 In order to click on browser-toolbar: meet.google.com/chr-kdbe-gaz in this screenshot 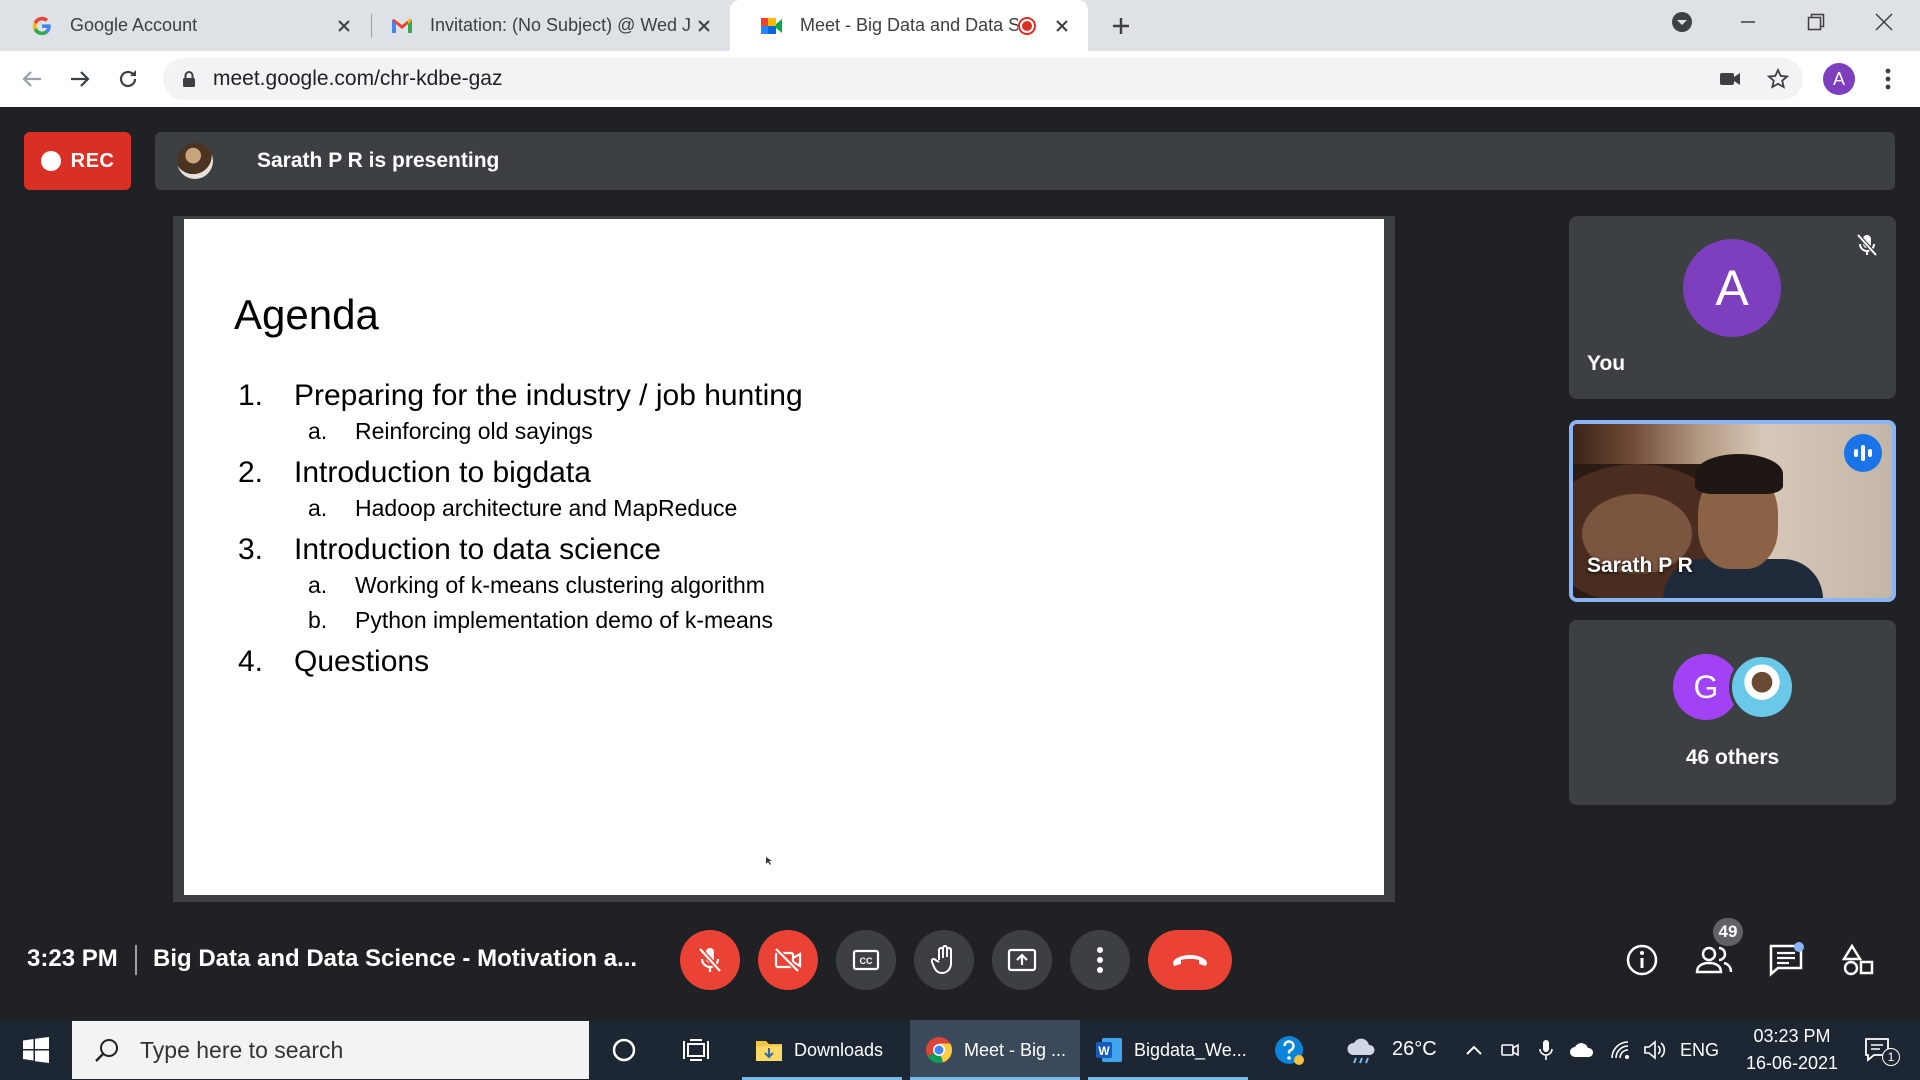, I will do `click(960, 79)`.